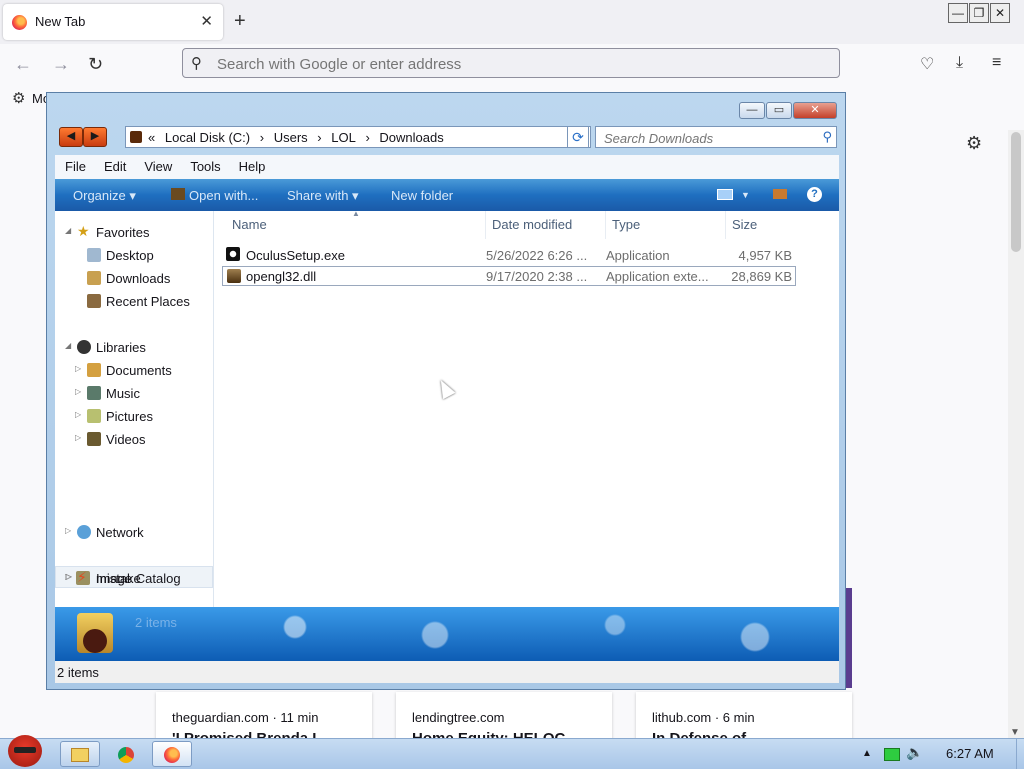  I want to click on nav-music: ▷ Music, so click(134, 393).